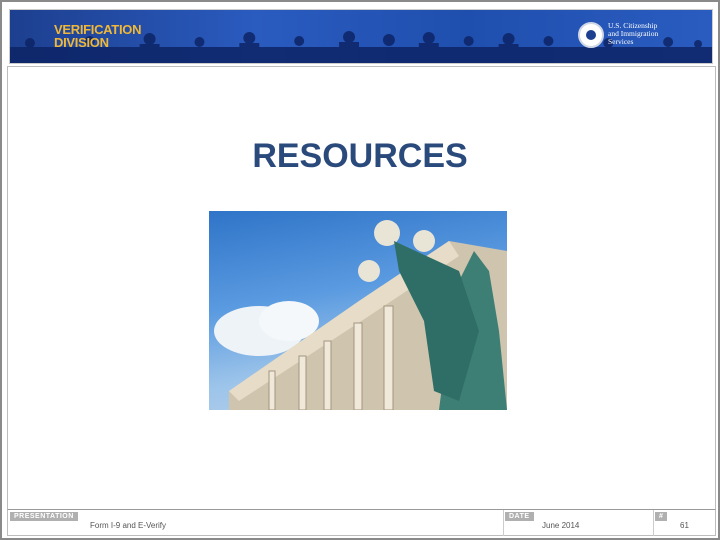  I want to click on verification-division-logo: VERIFICATION DIVISION, so click(98, 36).